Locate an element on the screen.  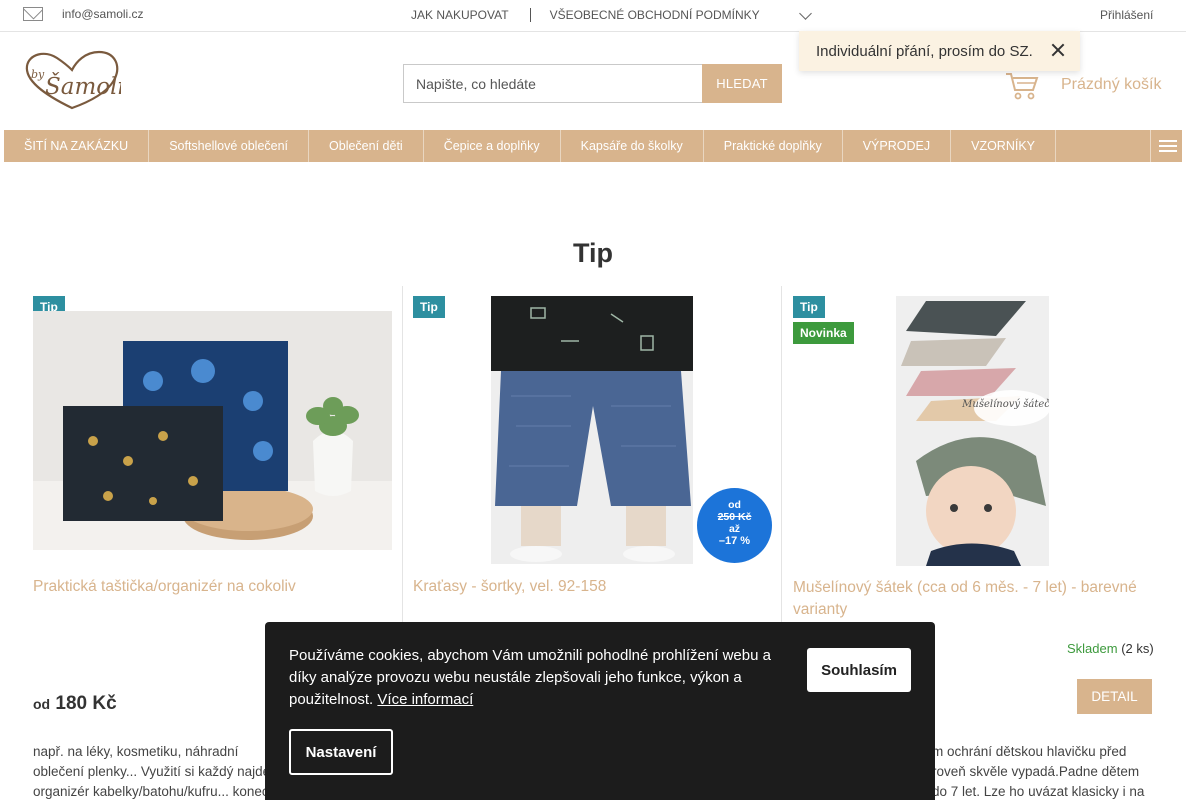
nav-item-sale: VÝPRODEJ is located at coordinates (897, 146).